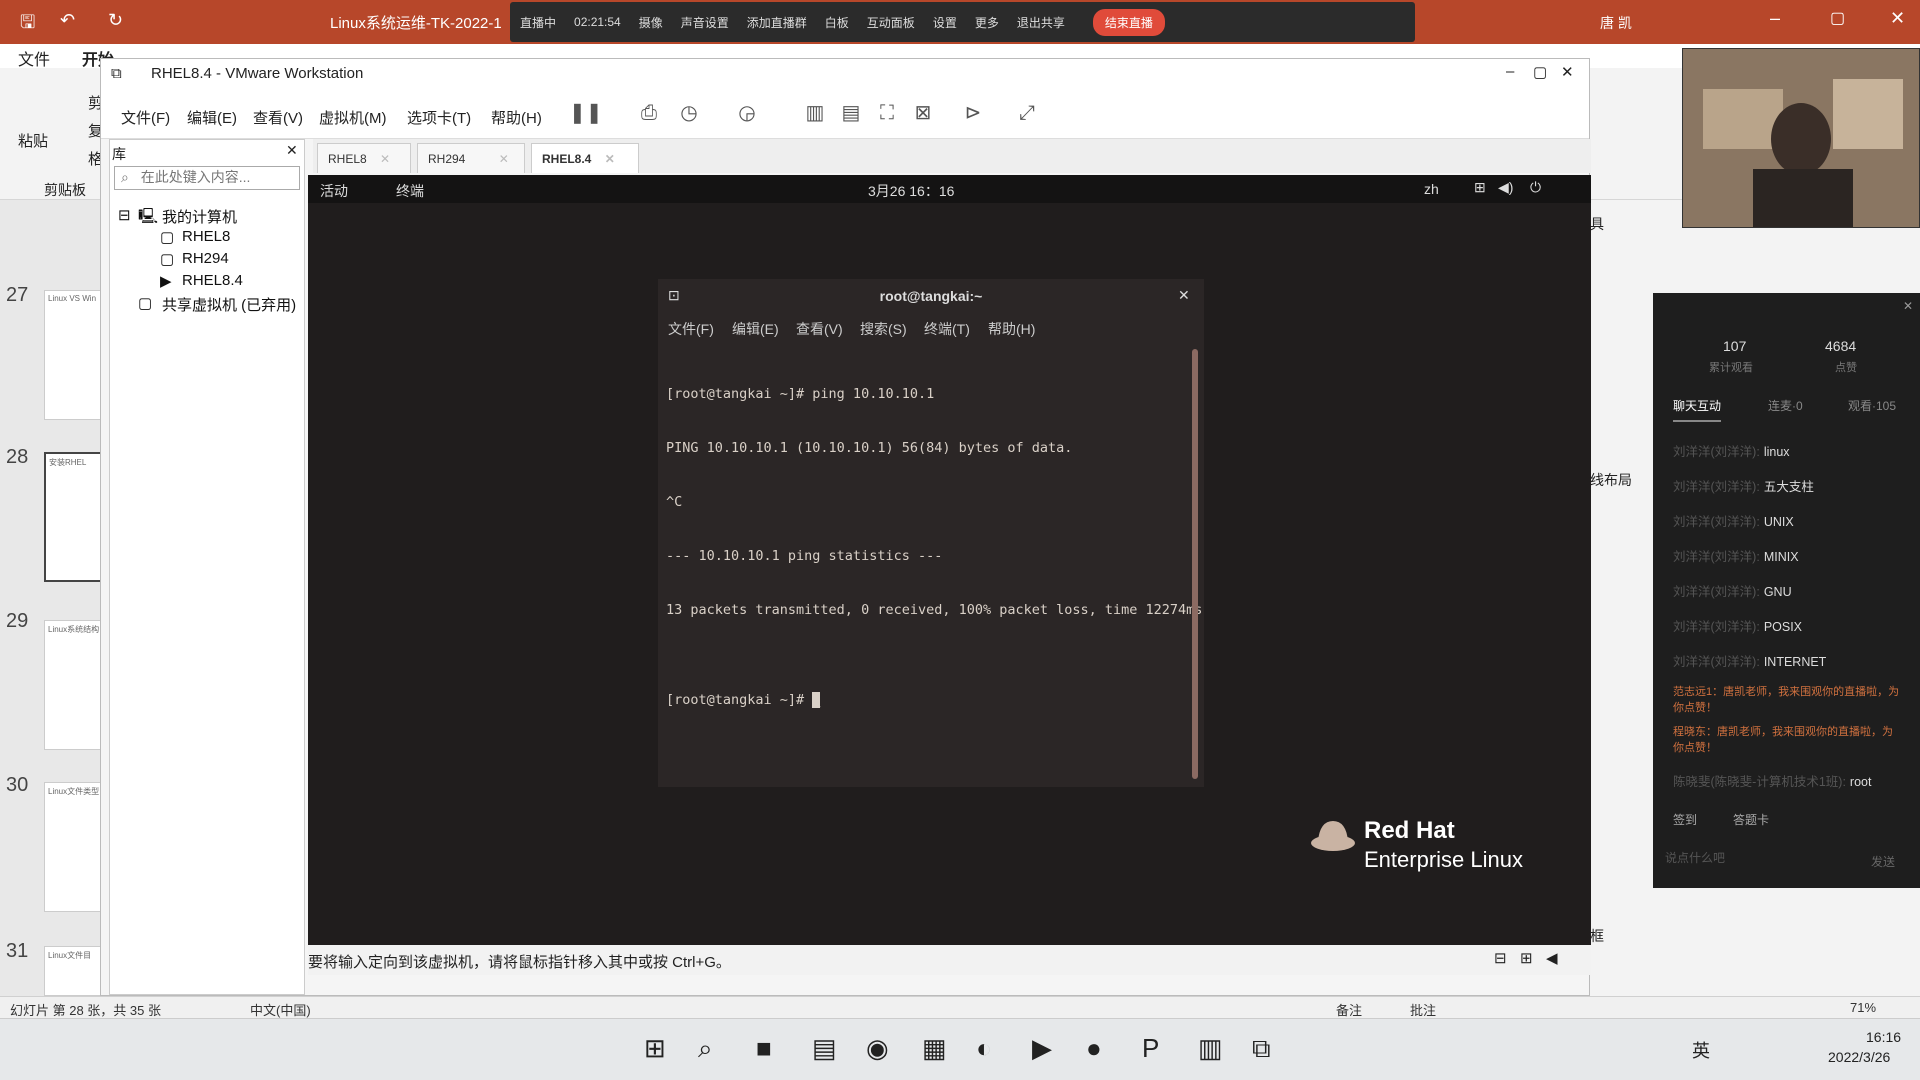 Image resolution: width=1920 pixels, height=1080 pixels. I want to click on power-icon: ⏻, so click(1535, 187).